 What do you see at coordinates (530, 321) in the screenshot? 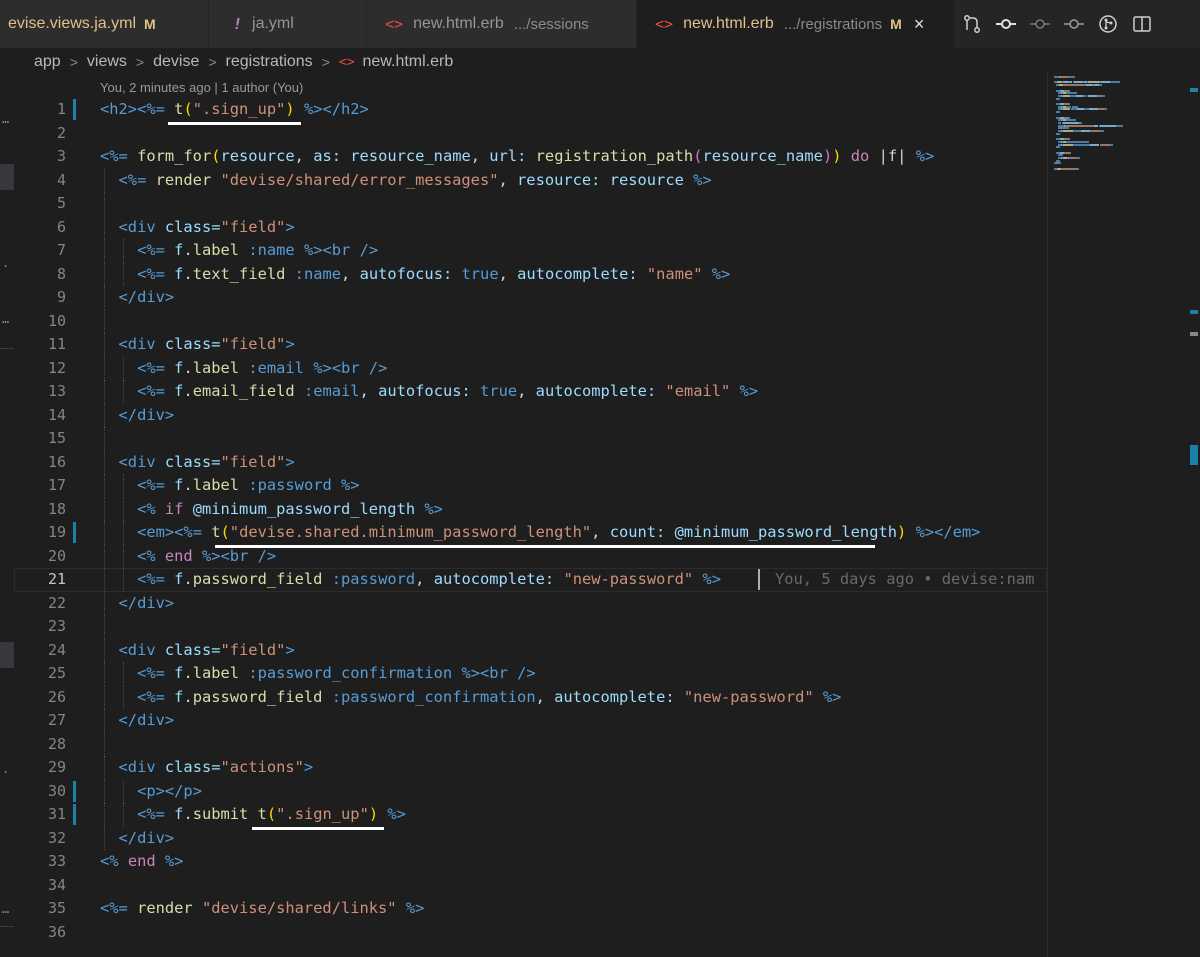
I see `code-line: 10` at bounding box center [530, 321].